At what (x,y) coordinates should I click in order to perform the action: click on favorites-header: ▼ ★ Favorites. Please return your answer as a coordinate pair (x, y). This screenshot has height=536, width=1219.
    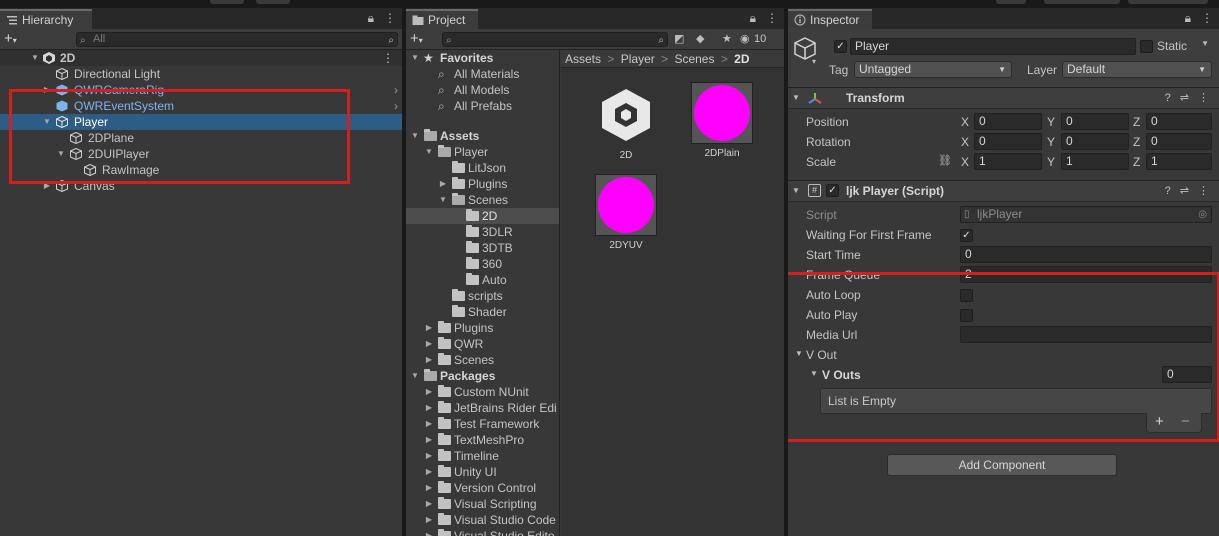
    Looking at the image, I should click on (482, 58).